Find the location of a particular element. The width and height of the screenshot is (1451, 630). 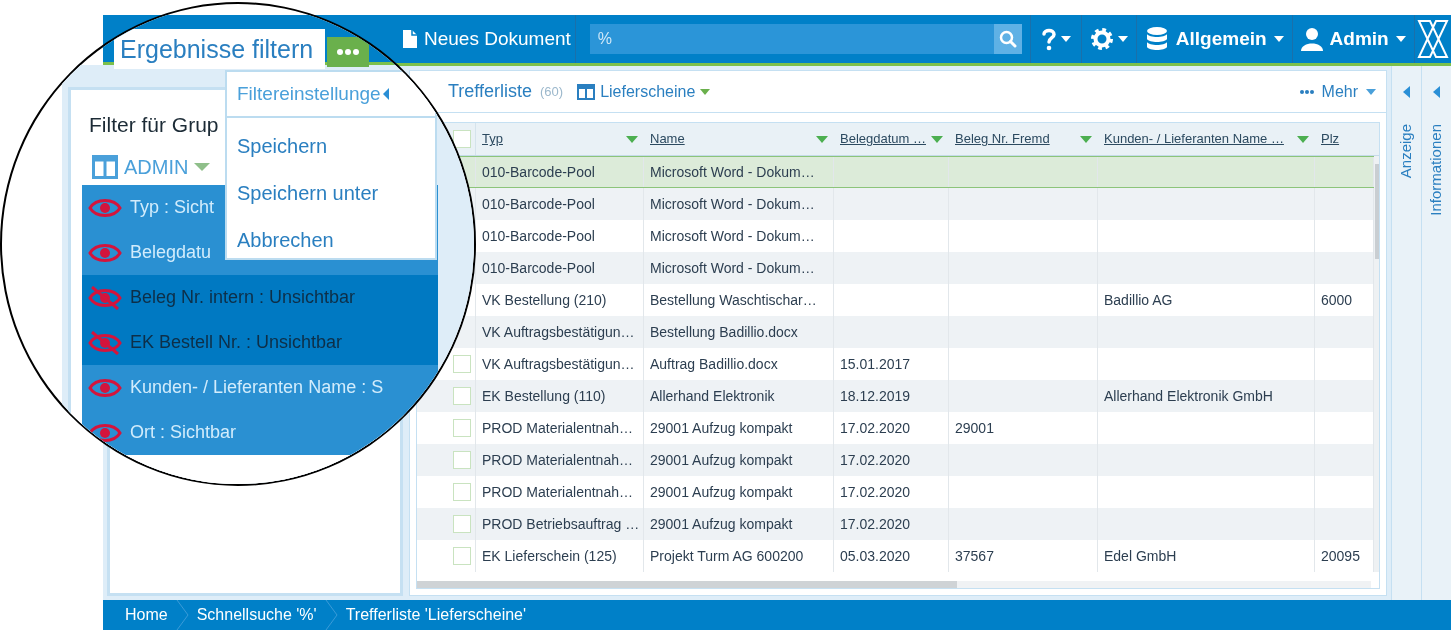

table-cell-text: Edel GmbH is located at coordinates (1140, 556).